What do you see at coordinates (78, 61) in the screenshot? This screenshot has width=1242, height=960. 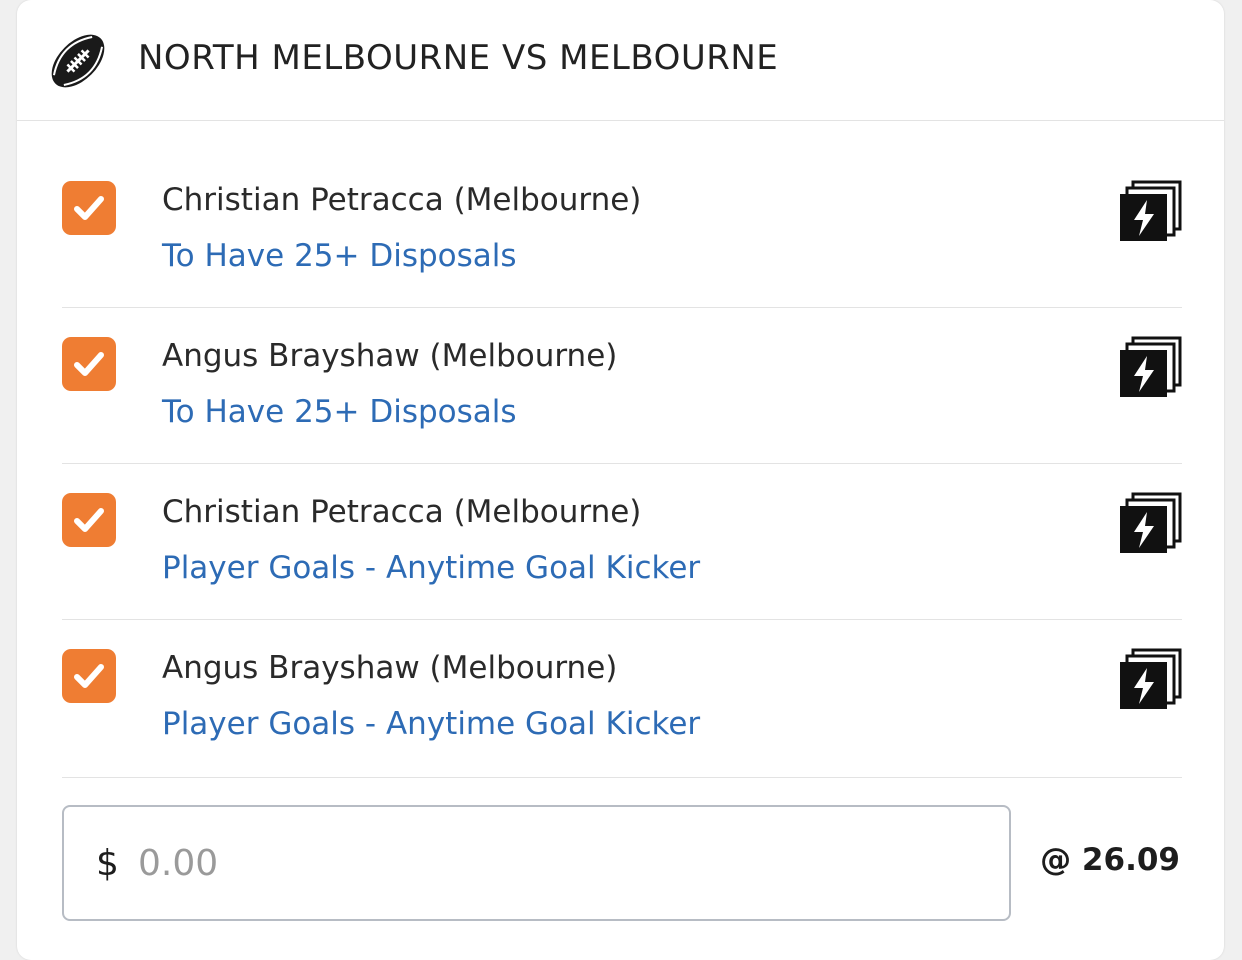 I see `football-icon` at bounding box center [78, 61].